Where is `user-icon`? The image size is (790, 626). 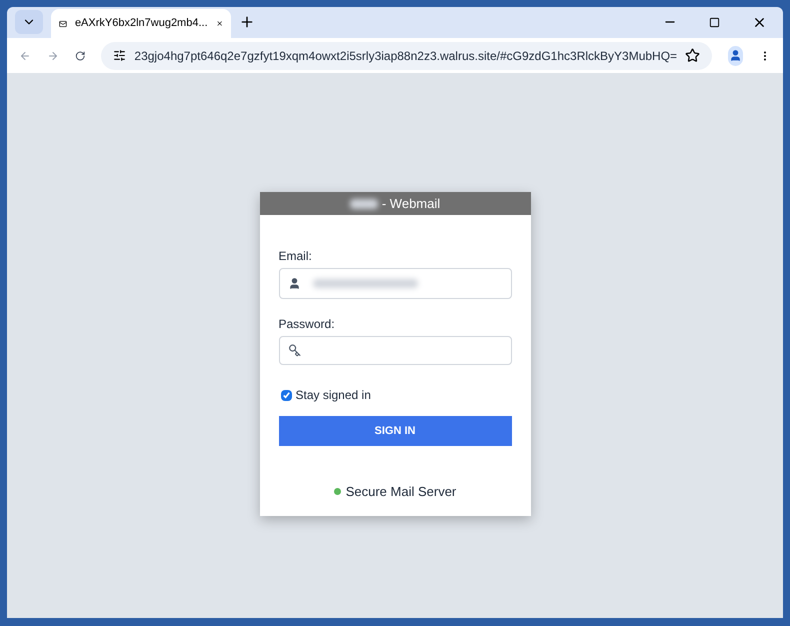 user-icon is located at coordinates (294, 283).